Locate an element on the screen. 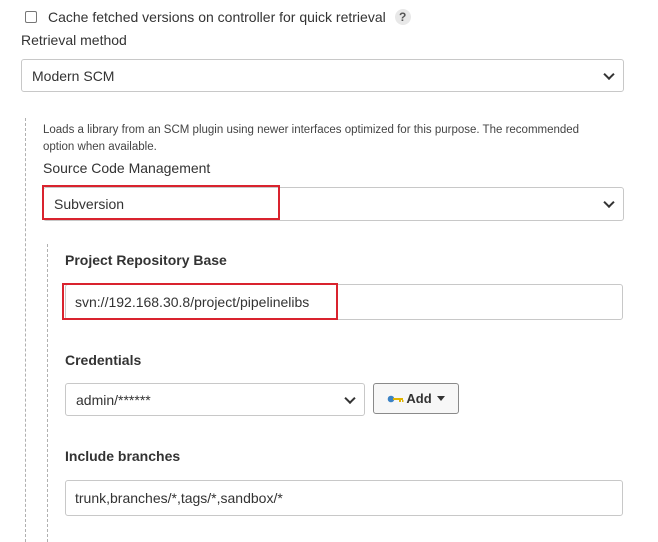 This screenshot has width=658, height=542. key-icon is located at coordinates (396, 398).